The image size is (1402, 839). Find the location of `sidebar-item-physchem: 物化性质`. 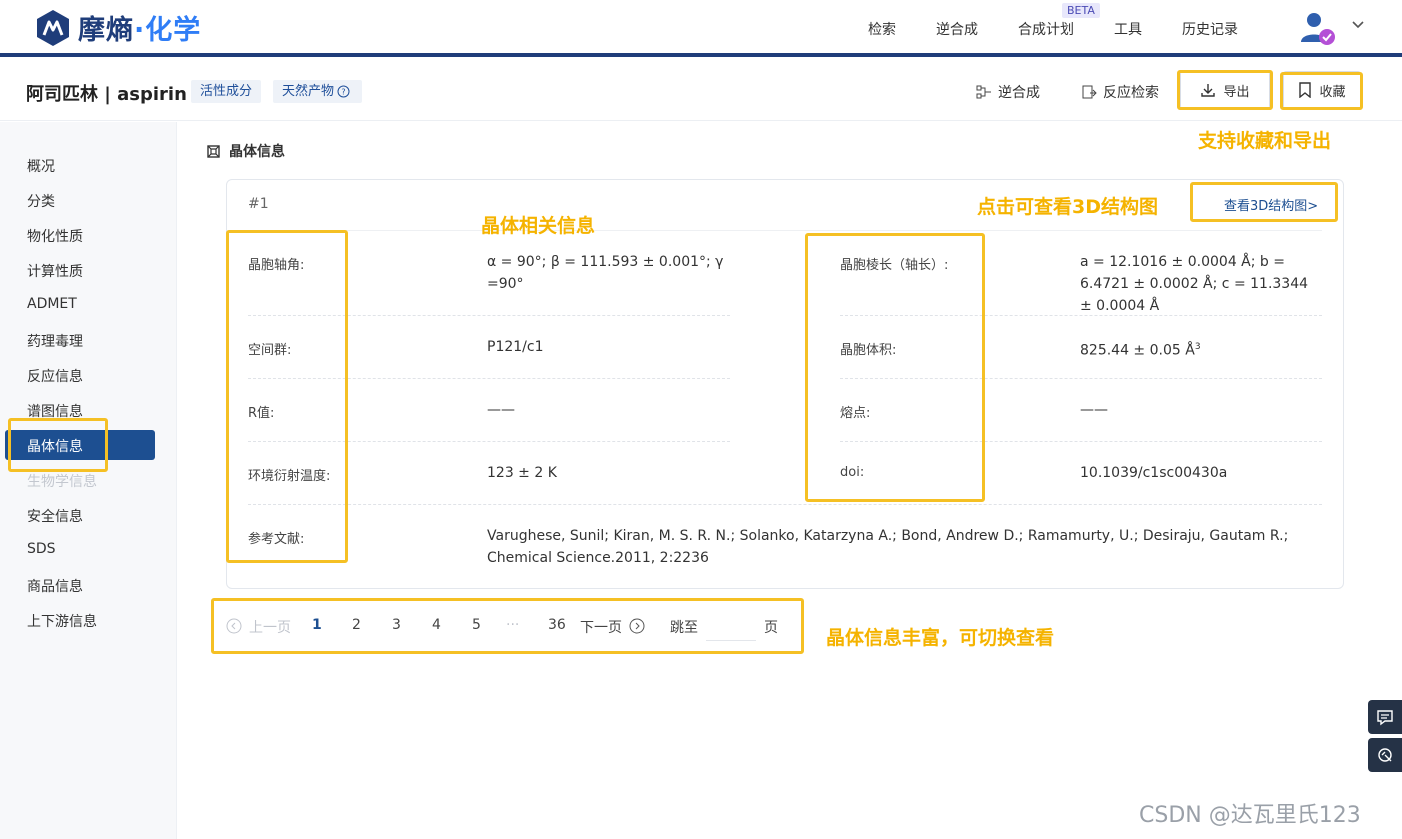

sidebar-item-physchem: 物化性质 is located at coordinates (55, 236).